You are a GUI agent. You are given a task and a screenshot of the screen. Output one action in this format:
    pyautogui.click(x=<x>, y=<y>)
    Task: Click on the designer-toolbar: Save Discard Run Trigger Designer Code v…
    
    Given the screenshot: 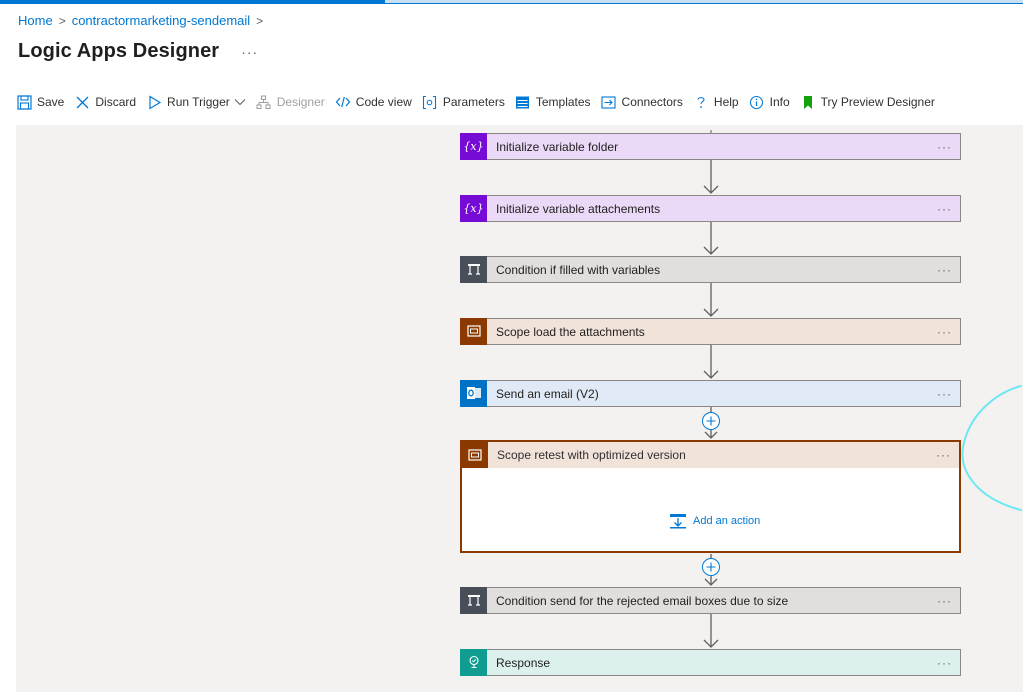 What is the action you would take?
    pyautogui.click(x=480, y=102)
    